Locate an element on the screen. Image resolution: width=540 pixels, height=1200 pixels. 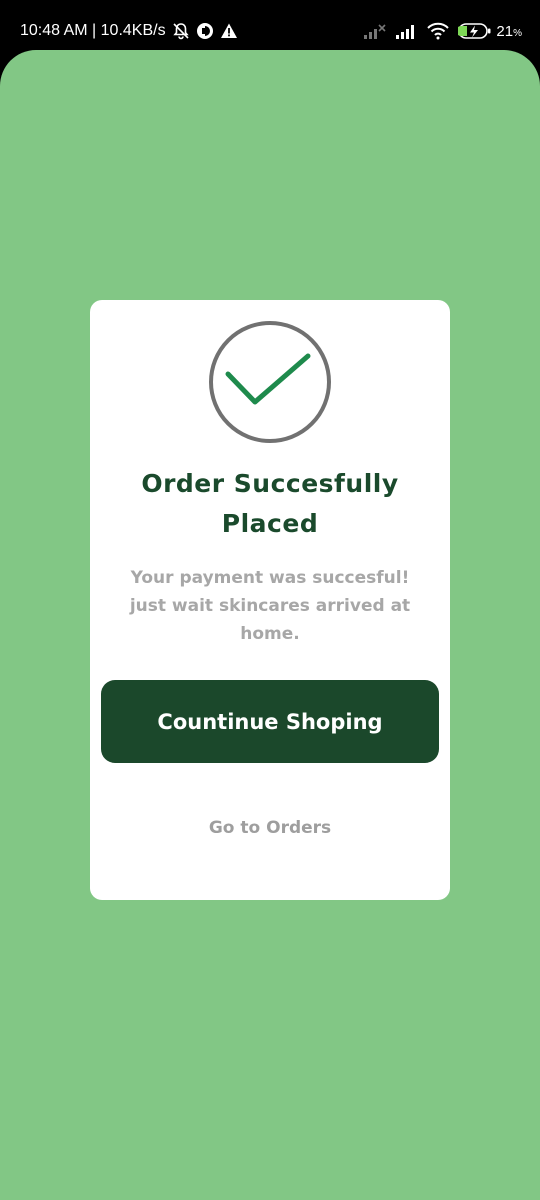
status-left: 10:48 AM | 10.4KB/s is located at coordinates (129, 31).